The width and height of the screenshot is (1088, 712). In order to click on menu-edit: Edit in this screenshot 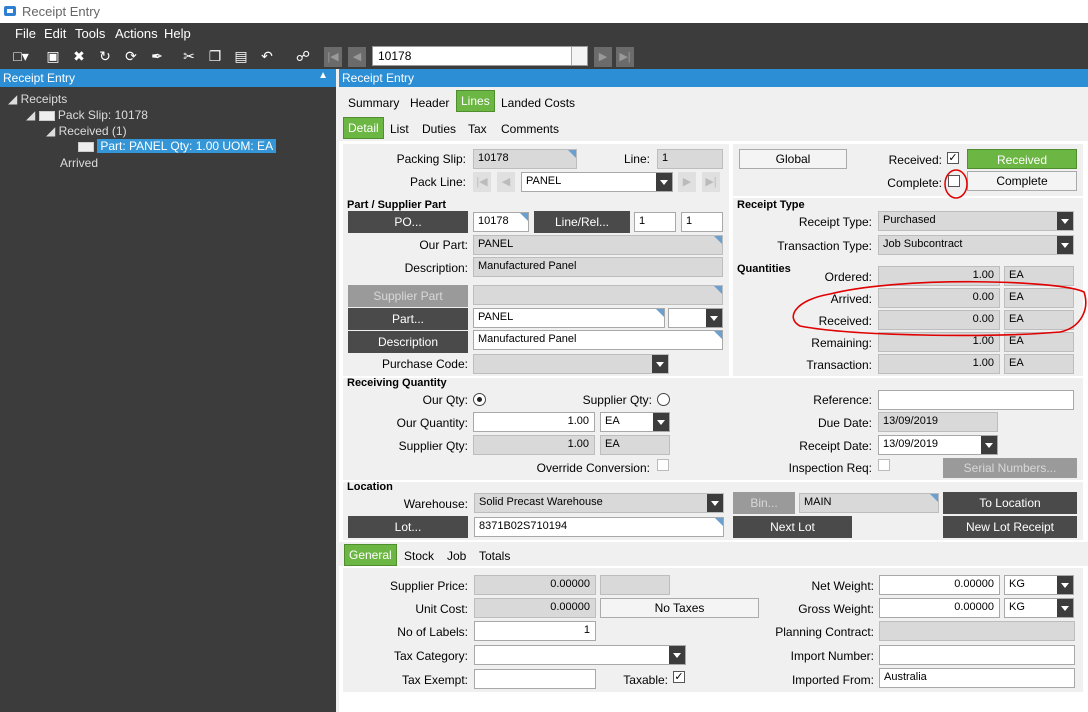, I will do `click(55, 33)`.